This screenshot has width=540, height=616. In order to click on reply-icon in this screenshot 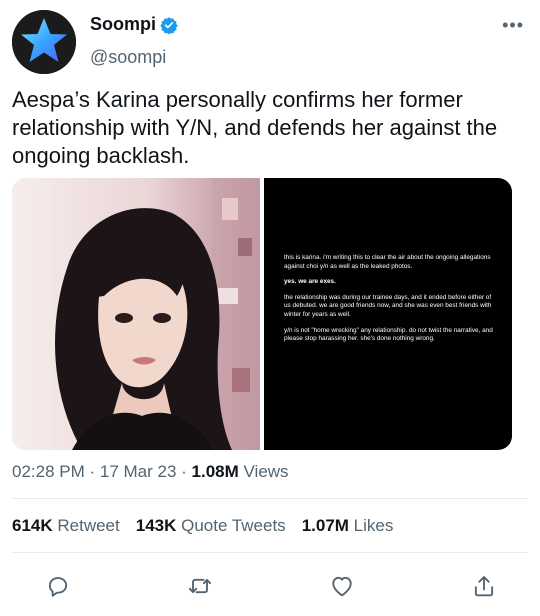, I will do `click(58, 586)`.